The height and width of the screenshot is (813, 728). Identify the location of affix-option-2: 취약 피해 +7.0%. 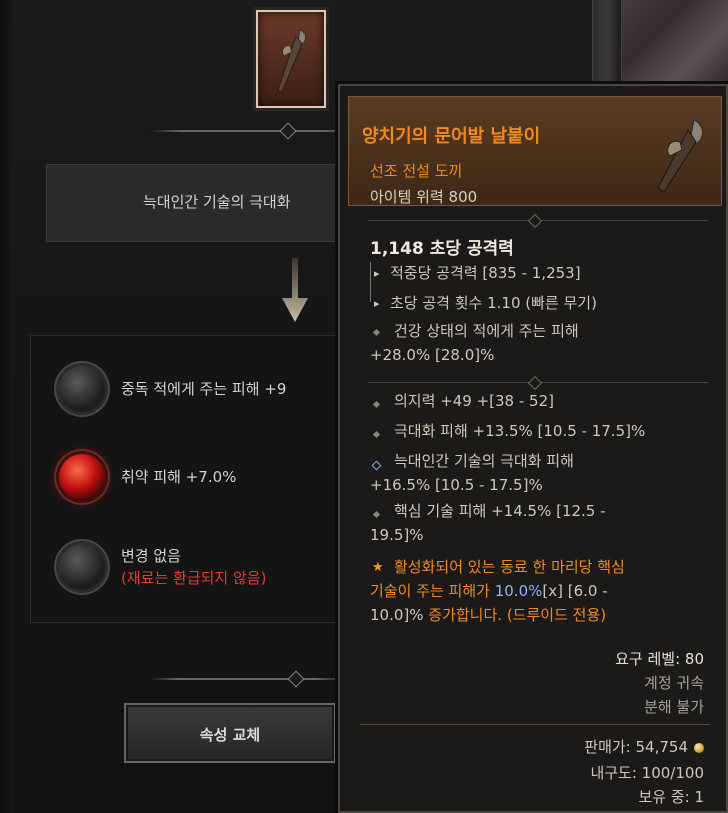
(147, 477).